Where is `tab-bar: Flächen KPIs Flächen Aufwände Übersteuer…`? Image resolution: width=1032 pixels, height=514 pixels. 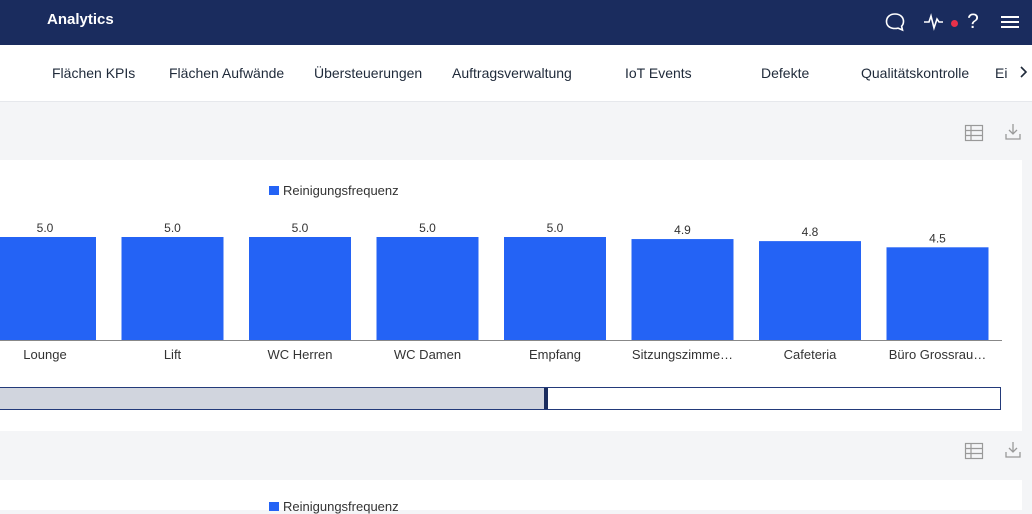
tab-bar: Flächen KPIs Flächen Aufwände Übersteuer… is located at coordinates (516, 73).